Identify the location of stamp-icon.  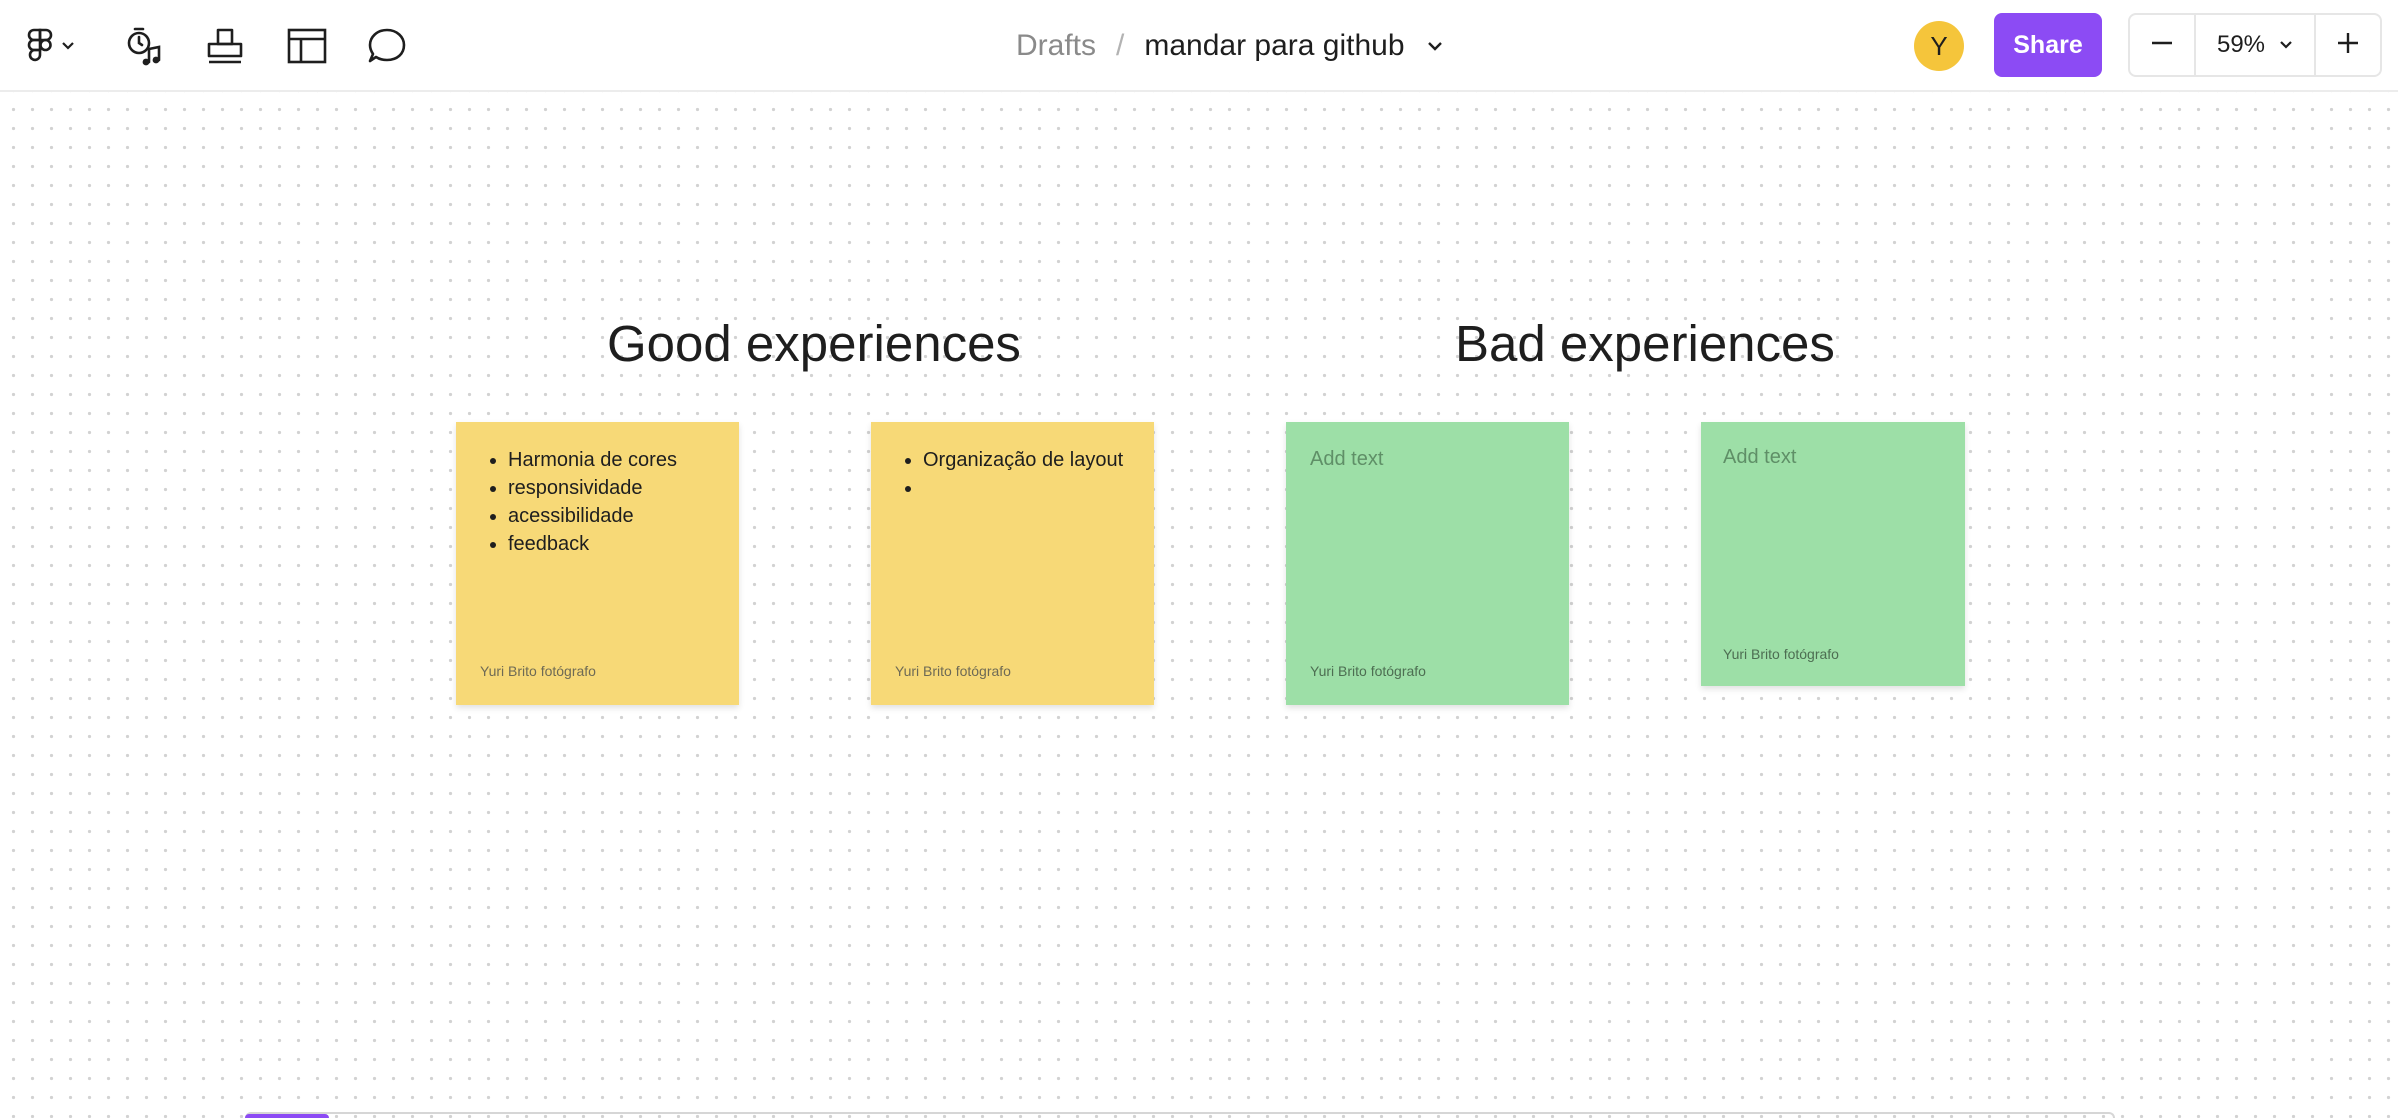
(225, 46).